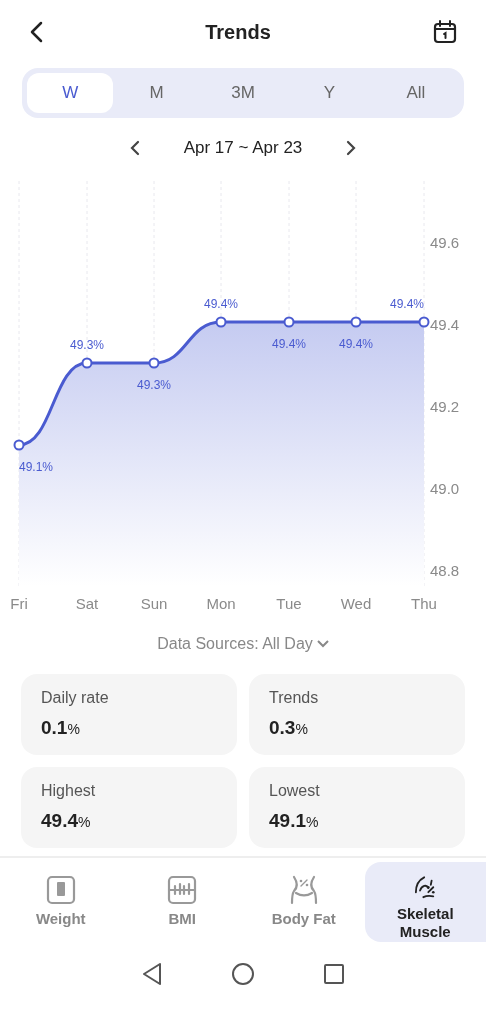 This screenshot has width=486, height=1024. What do you see at coordinates (425, 902) in the screenshot?
I see `nav-tab: Skeletal Muscle` at bounding box center [425, 902].